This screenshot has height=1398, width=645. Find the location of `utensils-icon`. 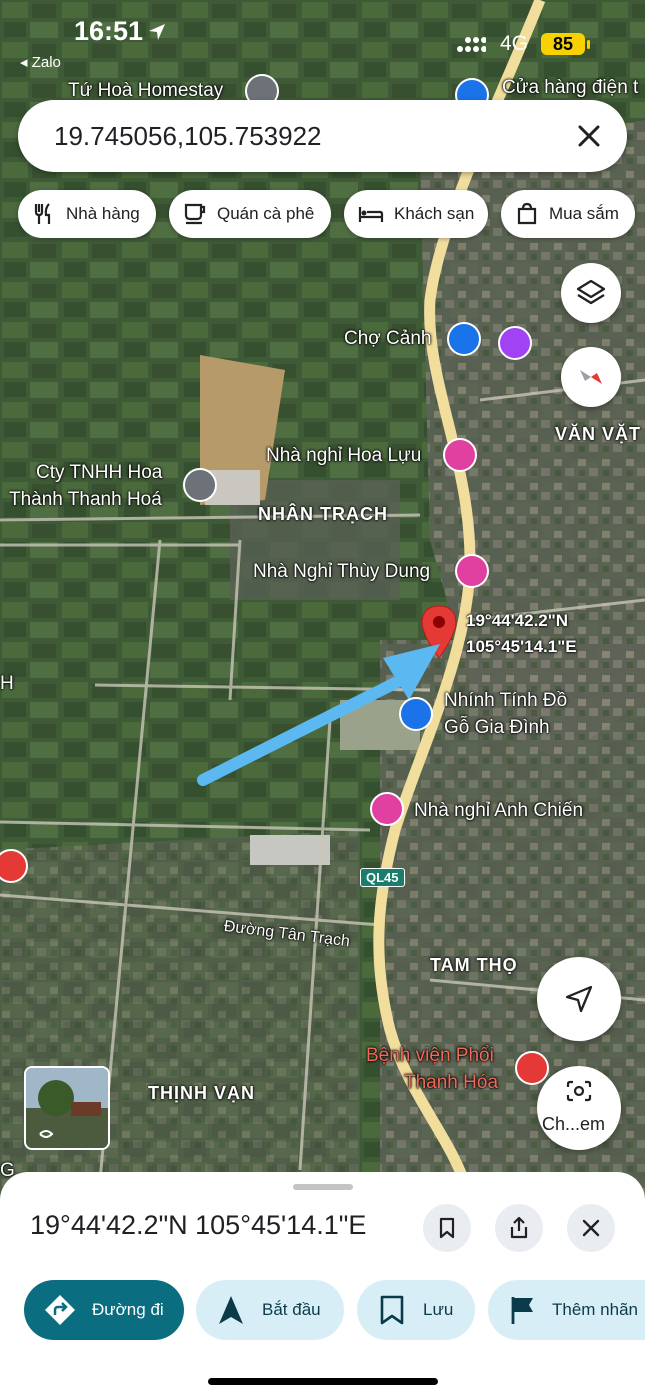

utensils-icon is located at coordinates (42, 213).